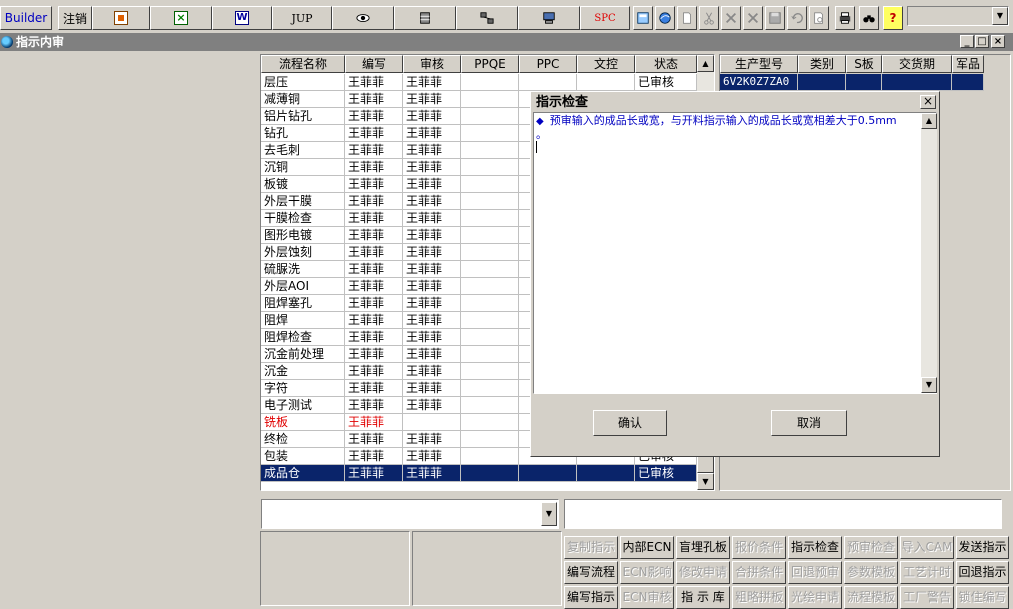 This screenshot has width=1013, height=609. What do you see at coordinates (479, 473) in the screenshot?
I see `table-row: 成品仓 王菲菲 王菲菲 已审核` at bounding box center [479, 473].